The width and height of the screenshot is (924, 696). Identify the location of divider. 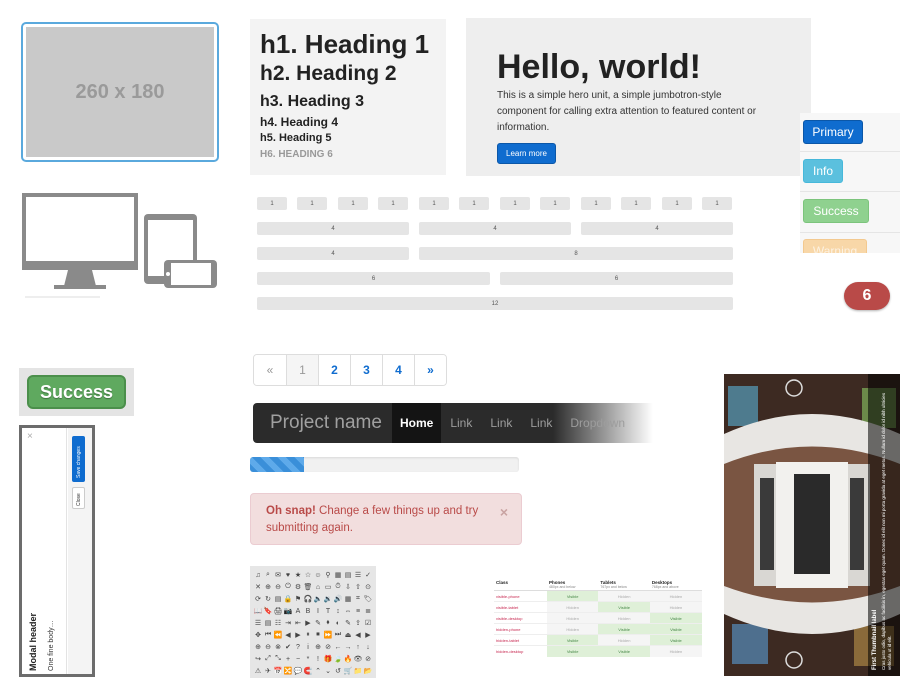
(850, 232).